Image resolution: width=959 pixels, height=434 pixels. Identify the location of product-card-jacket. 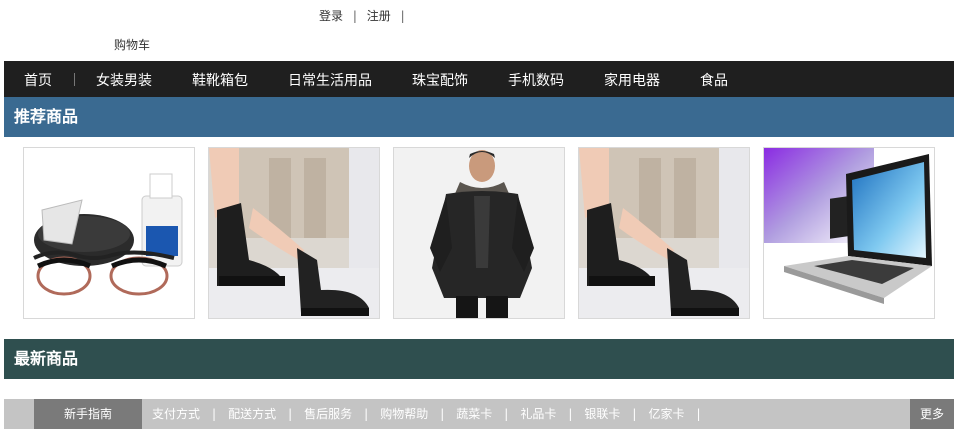
(479, 233).